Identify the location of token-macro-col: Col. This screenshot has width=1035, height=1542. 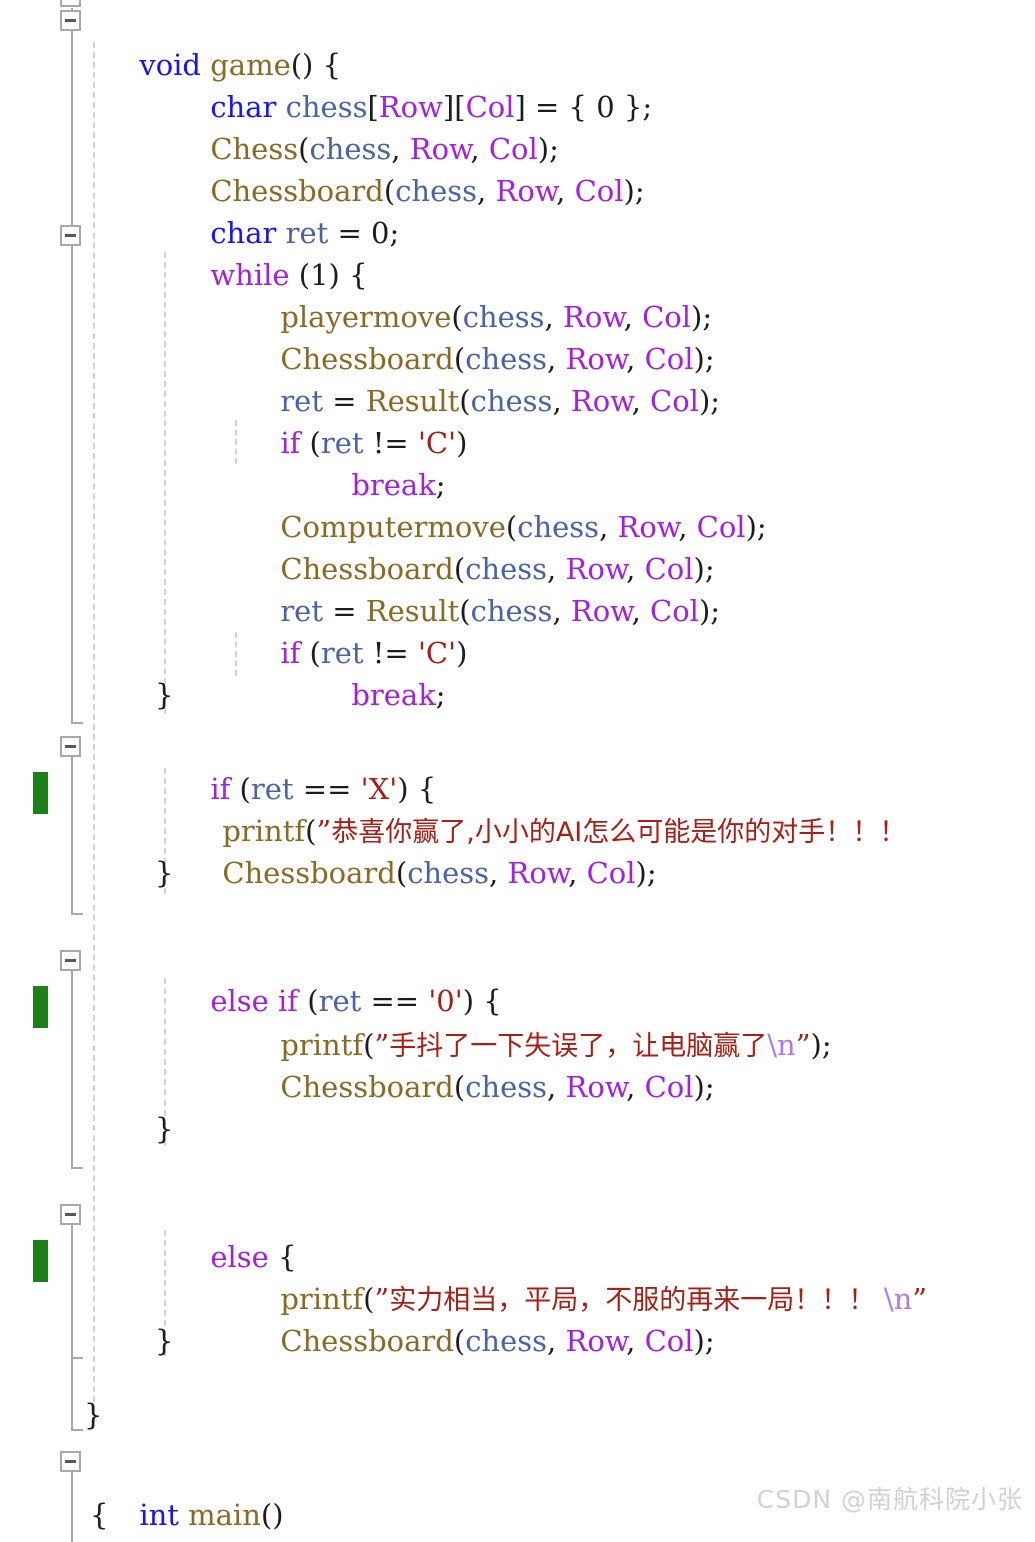
(669, 1087).